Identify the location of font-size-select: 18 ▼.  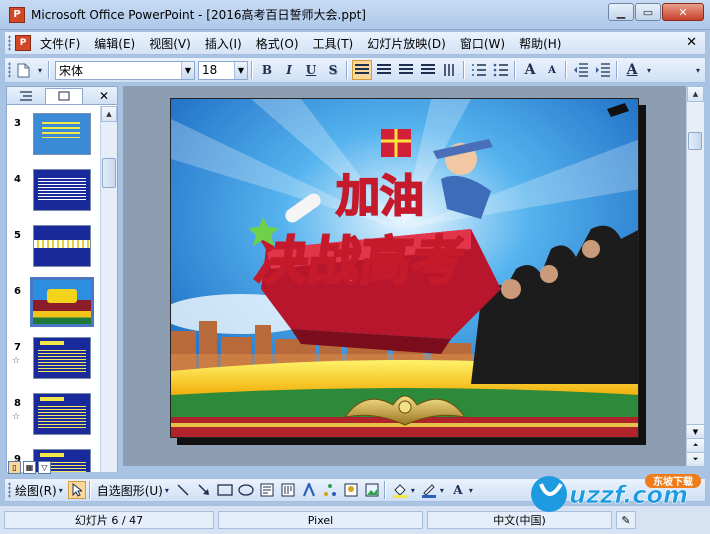
(223, 70).